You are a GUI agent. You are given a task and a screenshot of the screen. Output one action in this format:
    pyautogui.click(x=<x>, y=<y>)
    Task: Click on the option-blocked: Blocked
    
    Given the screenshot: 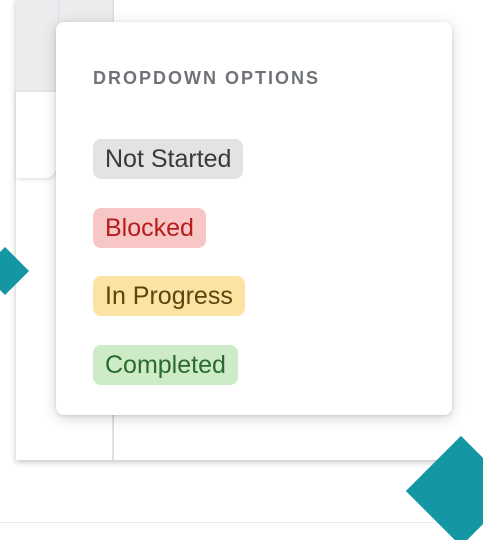 What is the action you would take?
    pyautogui.click(x=149, y=228)
    